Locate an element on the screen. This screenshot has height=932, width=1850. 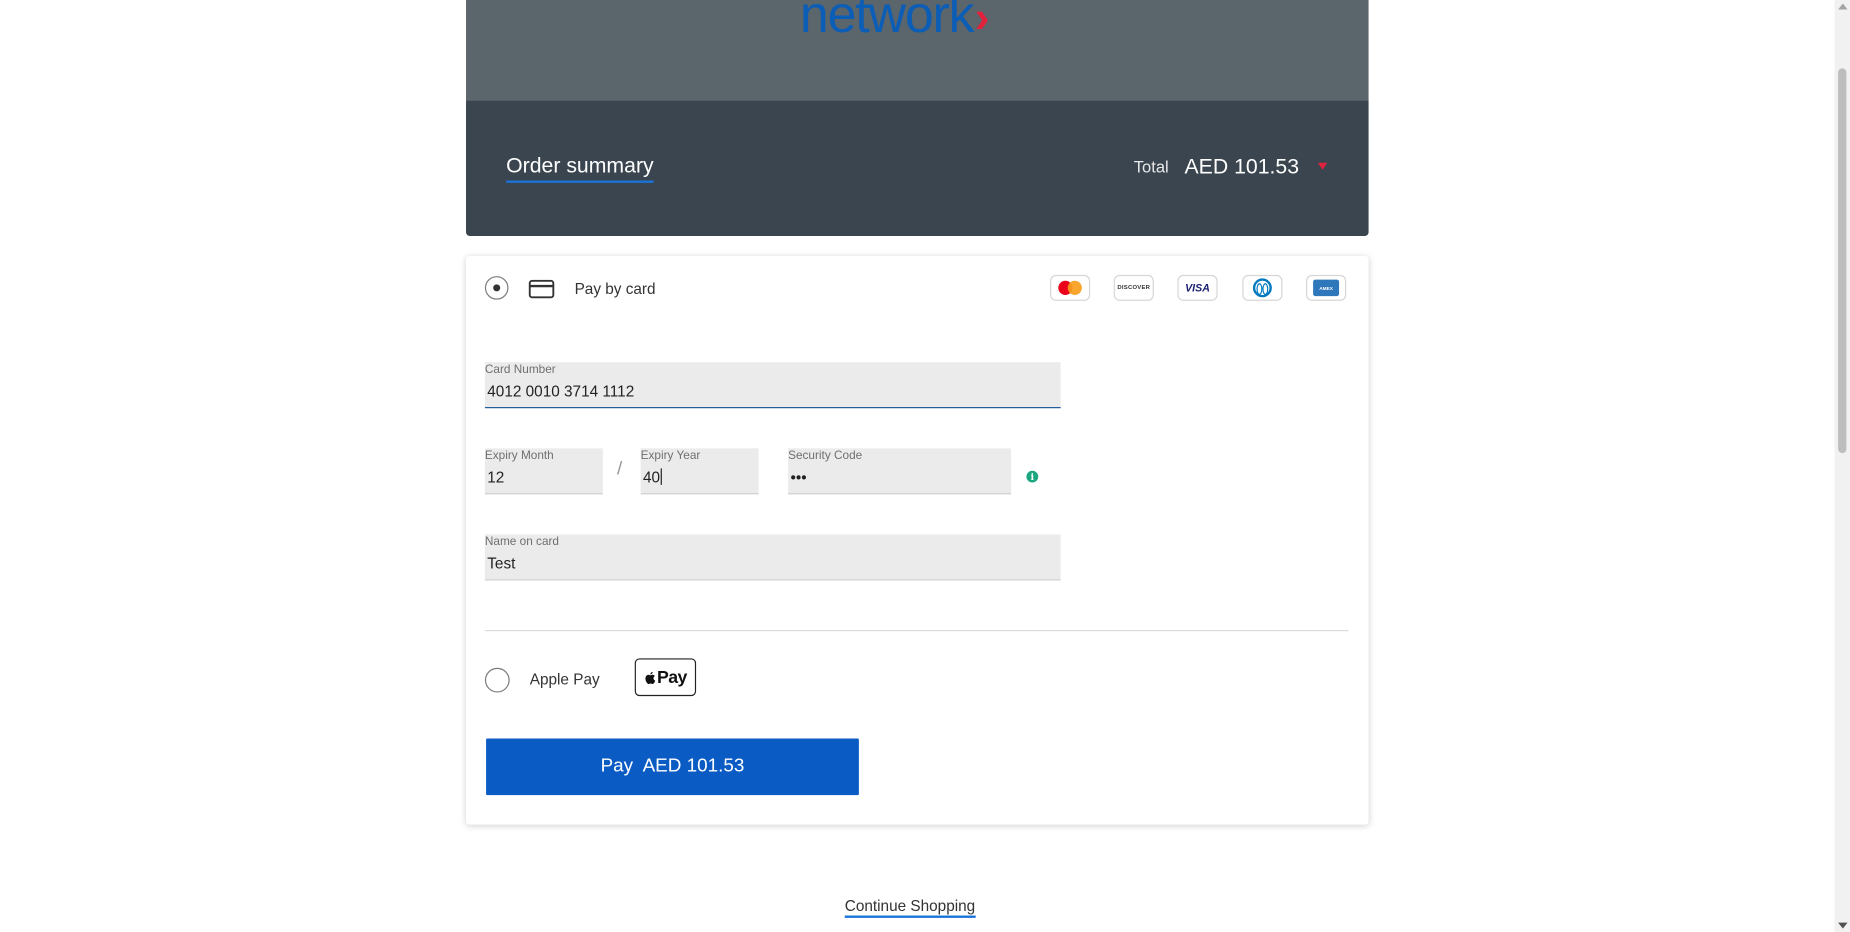
apple-pay-badge-text: Pay is located at coordinates (672, 677).